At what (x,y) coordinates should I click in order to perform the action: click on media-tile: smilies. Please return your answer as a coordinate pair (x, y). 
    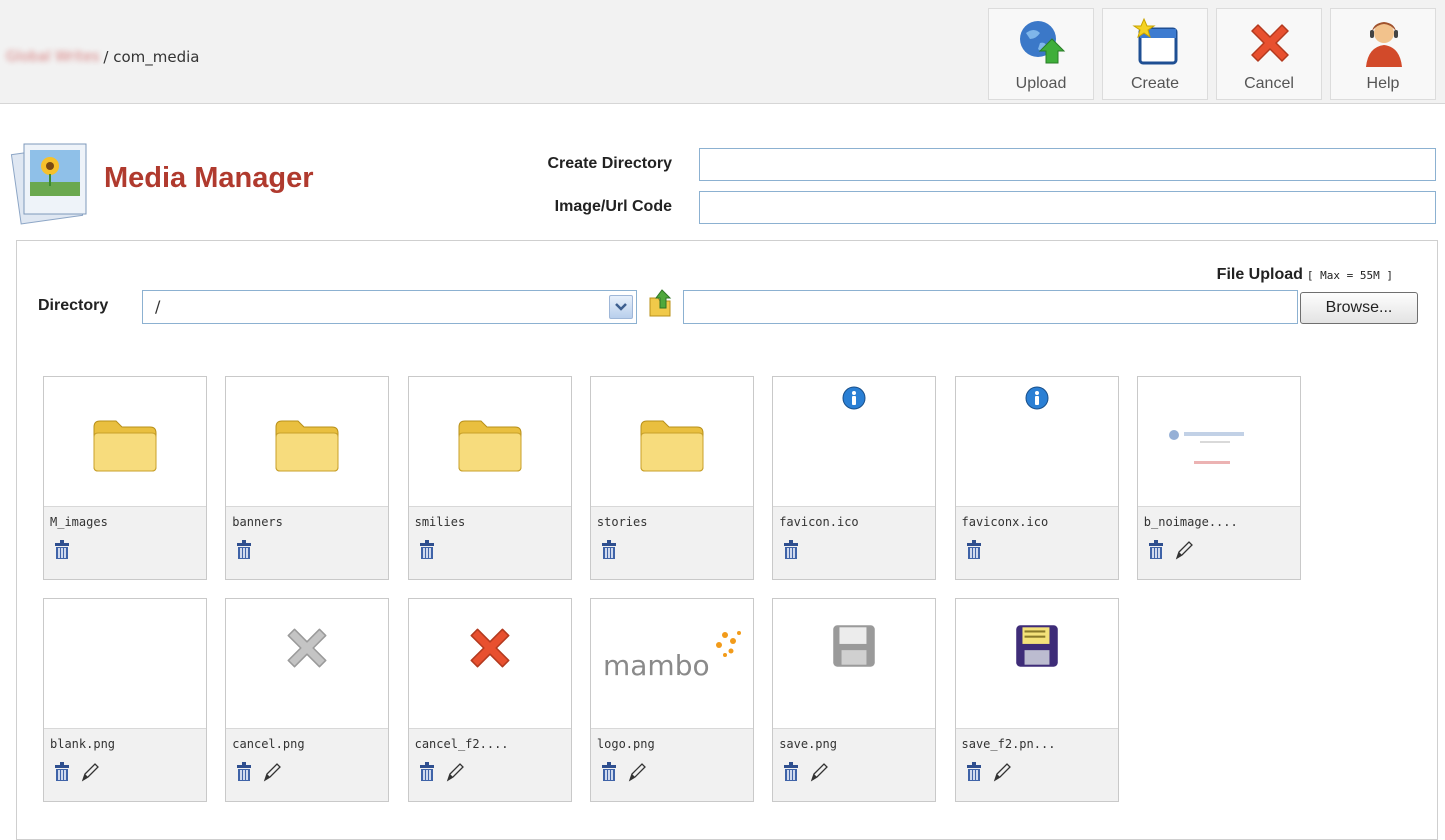
    Looking at the image, I should click on (489, 478).